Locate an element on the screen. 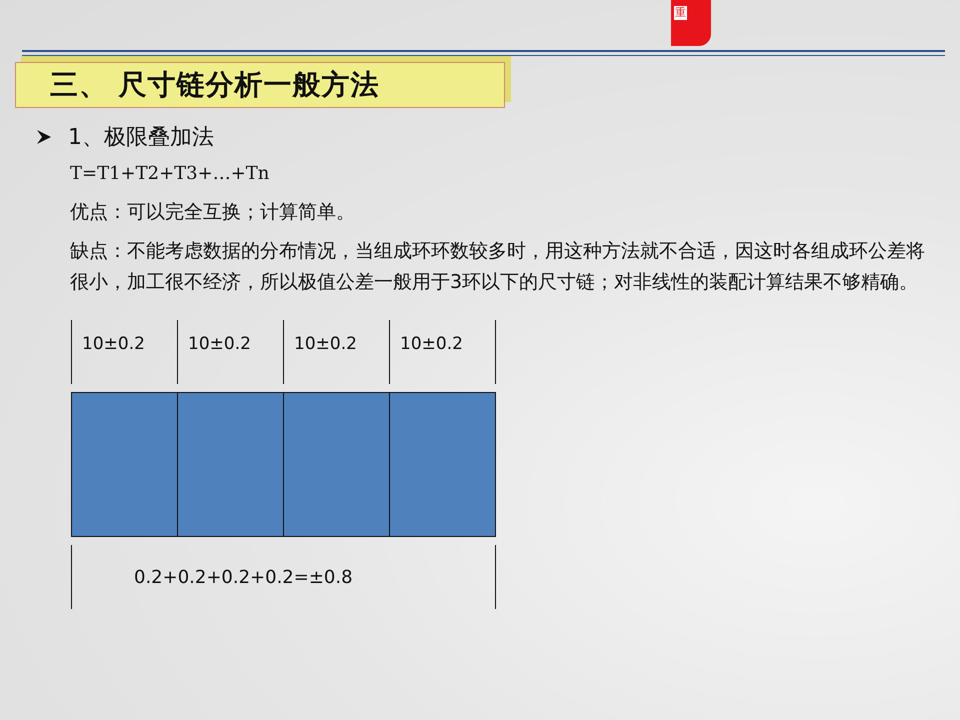 This screenshot has height=720, width=960. slide-title: 三、 尺寸链分析一般方法 is located at coordinates (215, 85).